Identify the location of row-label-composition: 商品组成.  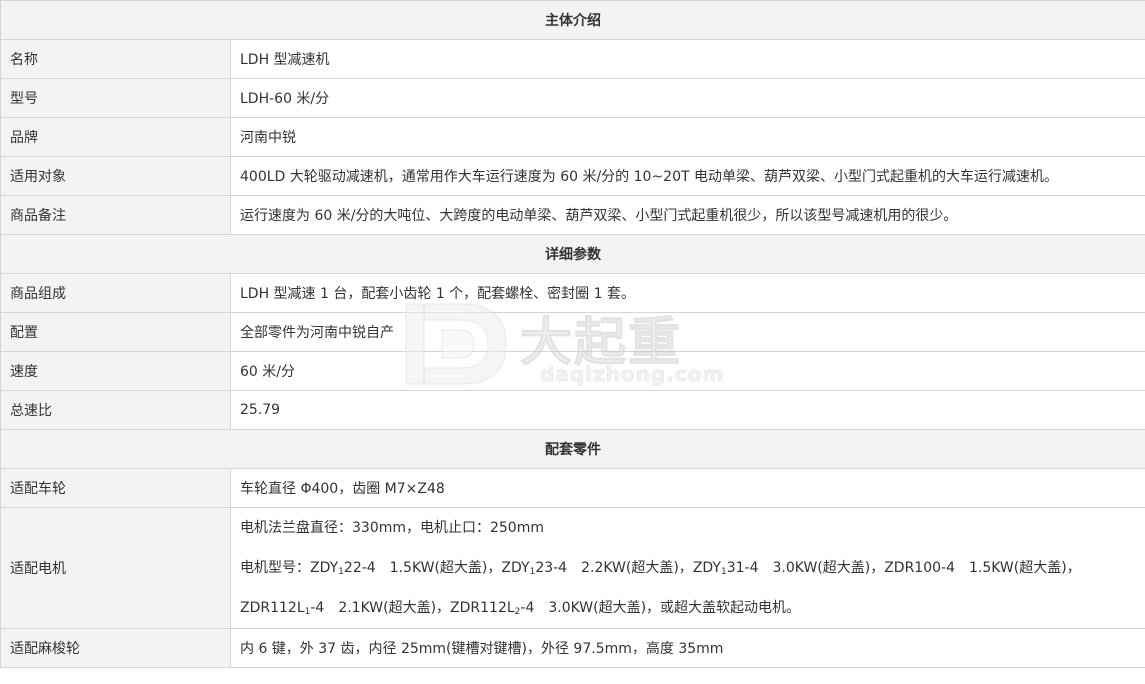
(115, 293).